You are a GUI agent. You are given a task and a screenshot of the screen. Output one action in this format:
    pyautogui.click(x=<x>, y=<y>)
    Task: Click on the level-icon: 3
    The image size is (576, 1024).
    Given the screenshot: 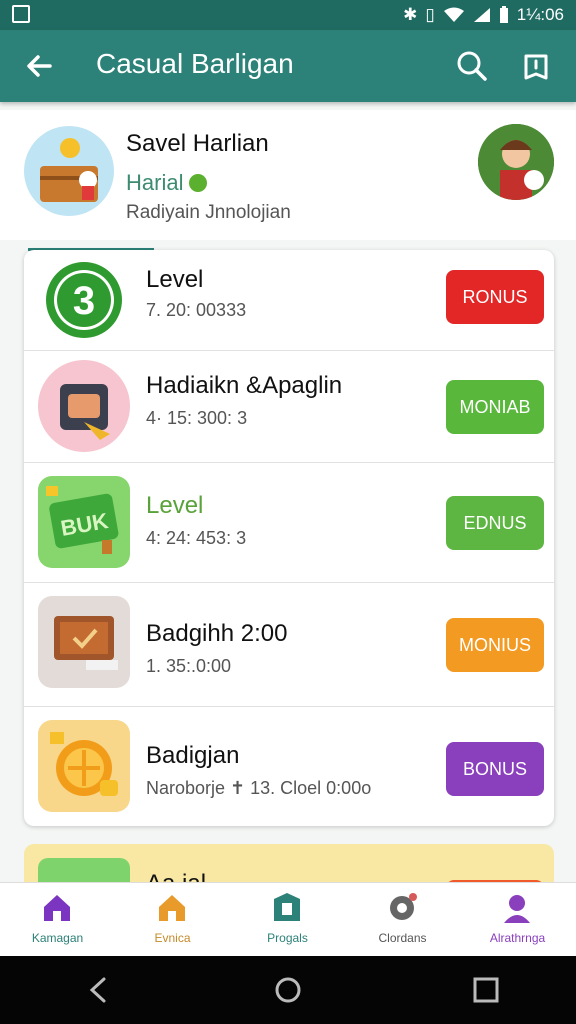 What is the action you would take?
    pyautogui.click(x=84, y=300)
    